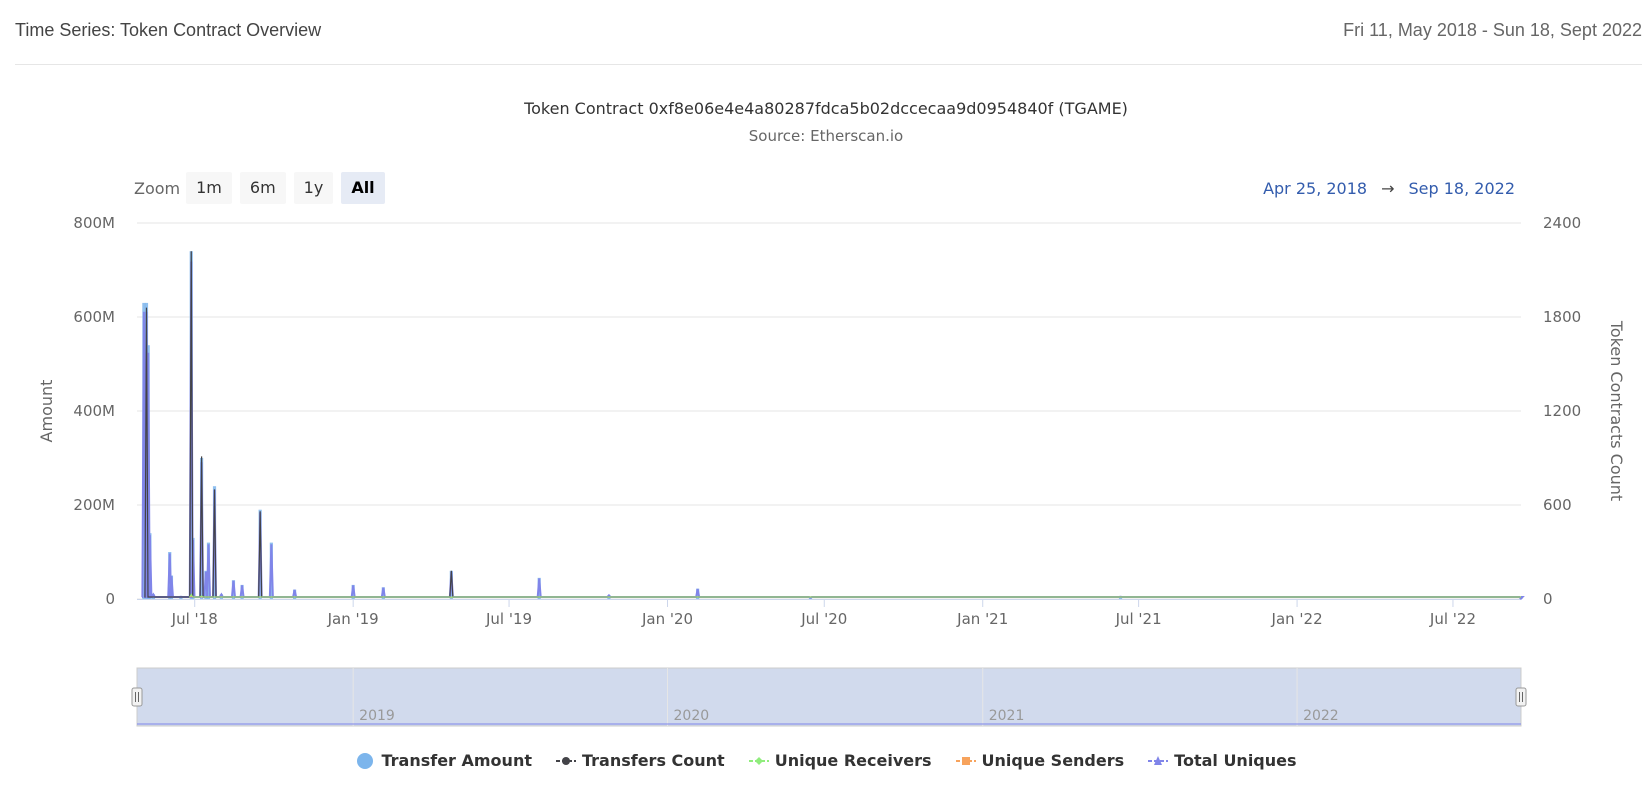 The height and width of the screenshot is (812, 1652). What do you see at coordinates (377, 716) in the screenshot?
I see `navigator-year-label: 2019` at bounding box center [377, 716].